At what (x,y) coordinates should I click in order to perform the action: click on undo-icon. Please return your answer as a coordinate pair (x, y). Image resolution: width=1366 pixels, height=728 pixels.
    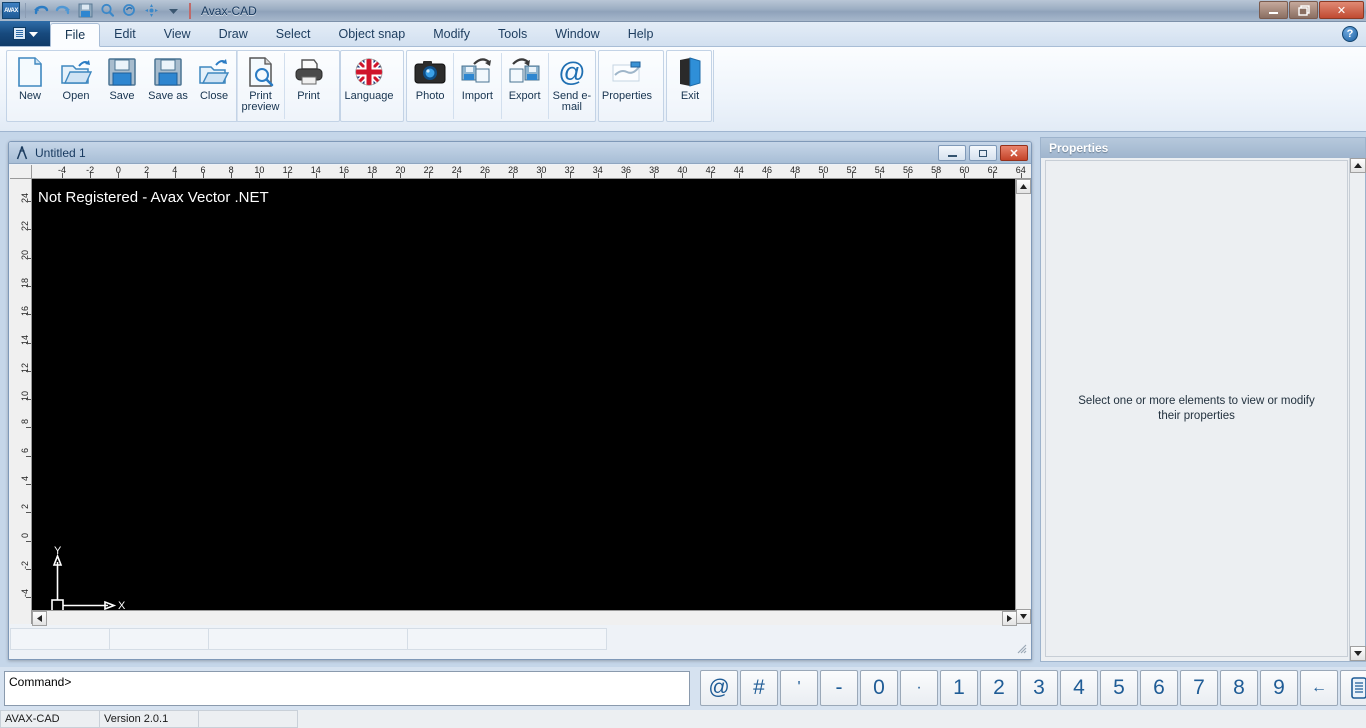
    Looking at the image, I should click on (41, 11).